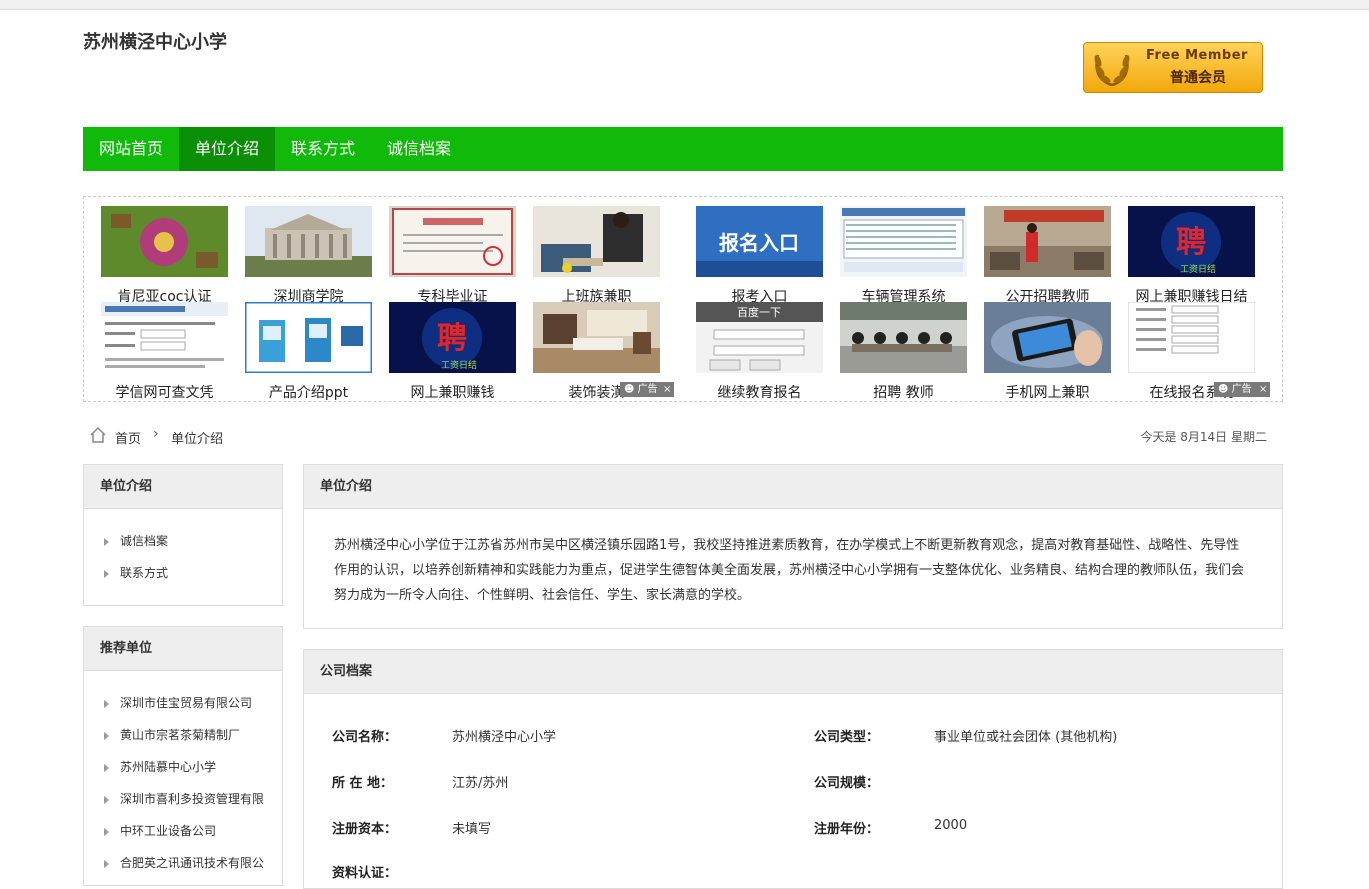  I want to click on ad-caption: 招聘 教师, so click(903, 393).